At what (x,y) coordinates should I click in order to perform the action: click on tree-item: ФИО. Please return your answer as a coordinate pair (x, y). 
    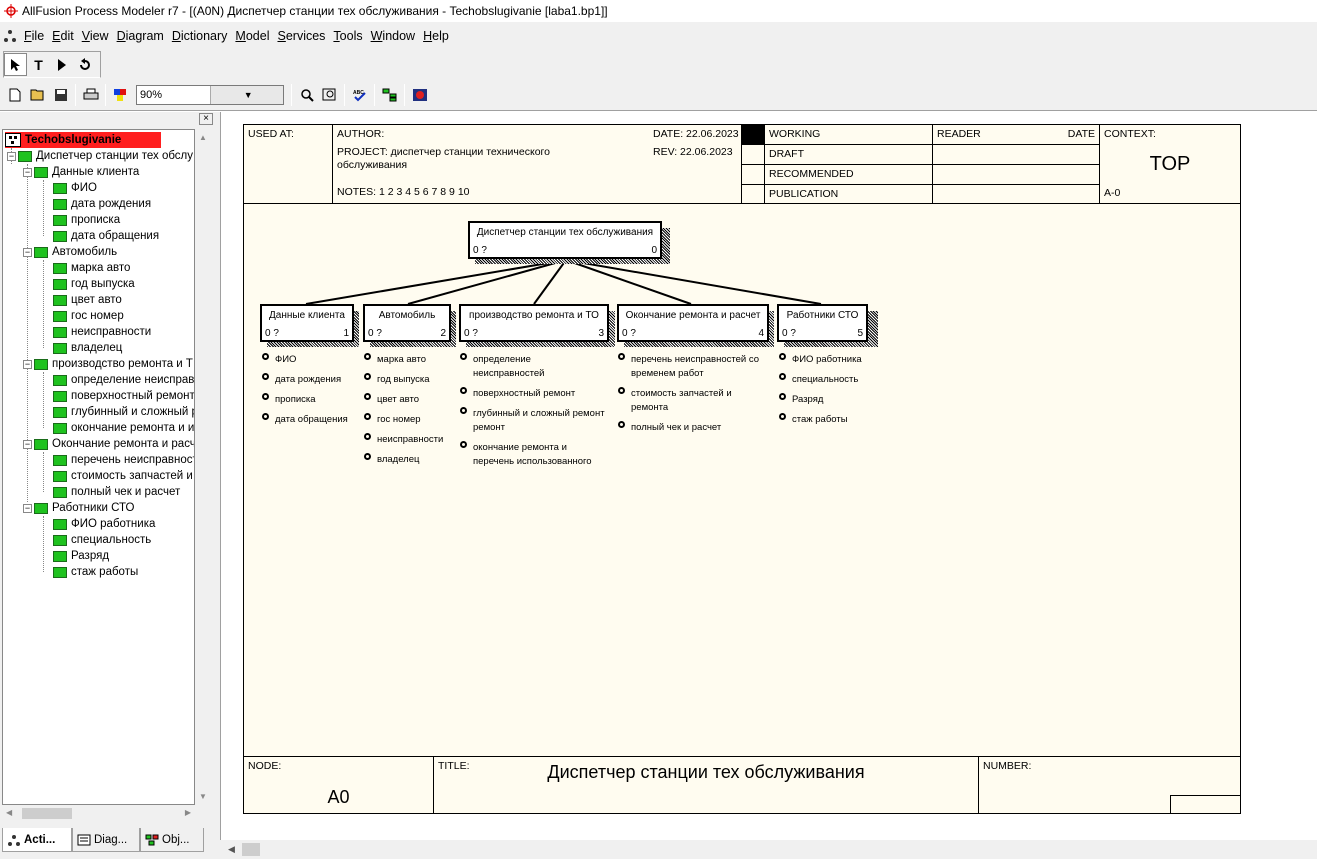
    Looking at the image, I should click on (75, 188).